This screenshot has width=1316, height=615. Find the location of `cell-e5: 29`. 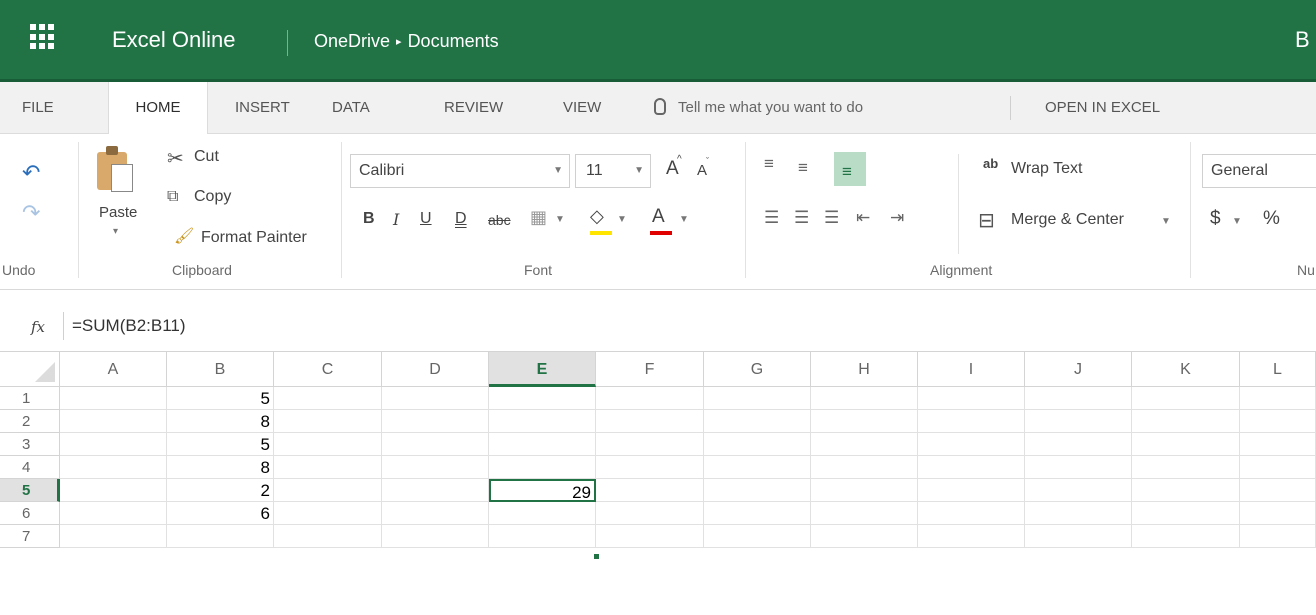

cell-e5: 29 is located at coordinates (542, 490).